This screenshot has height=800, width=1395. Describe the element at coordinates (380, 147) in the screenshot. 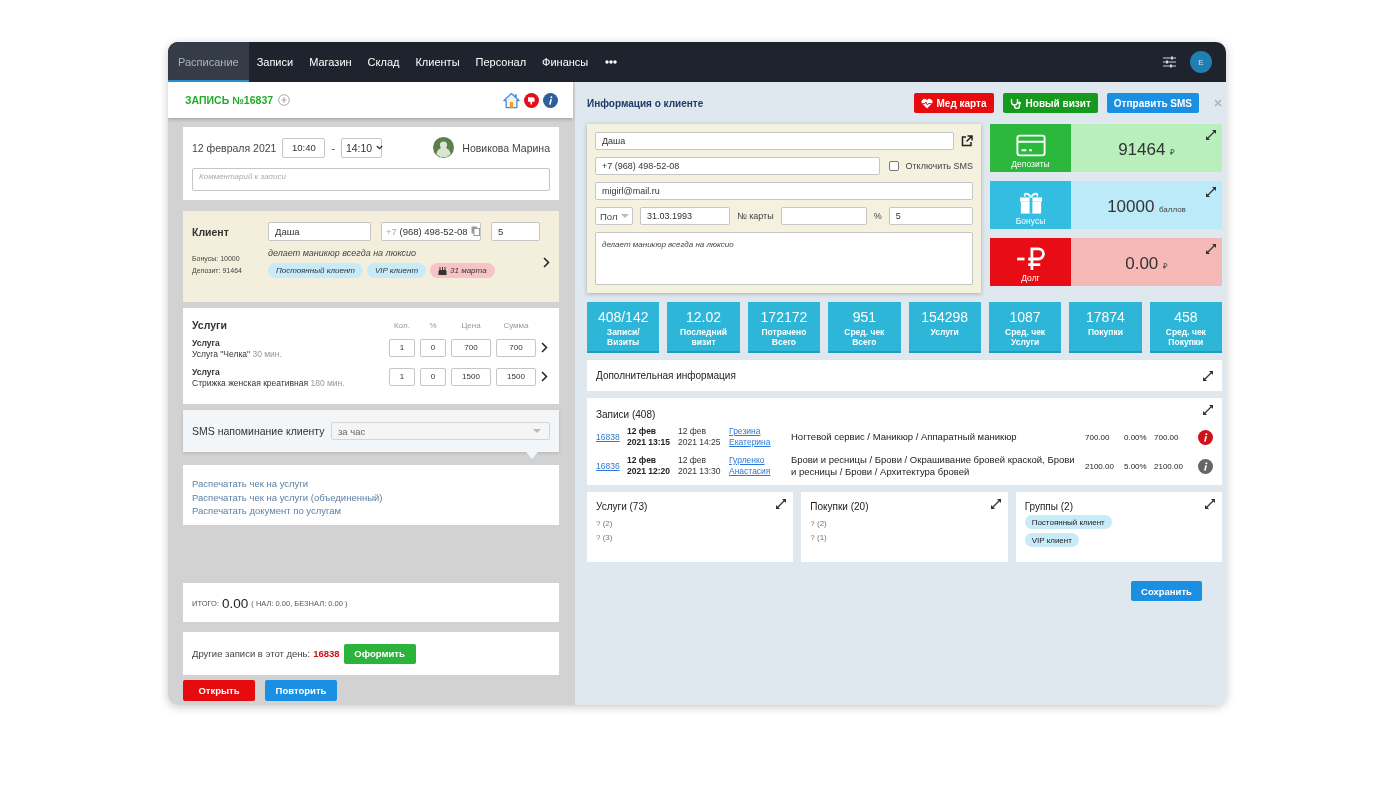

I see `caret-icon` at that location.